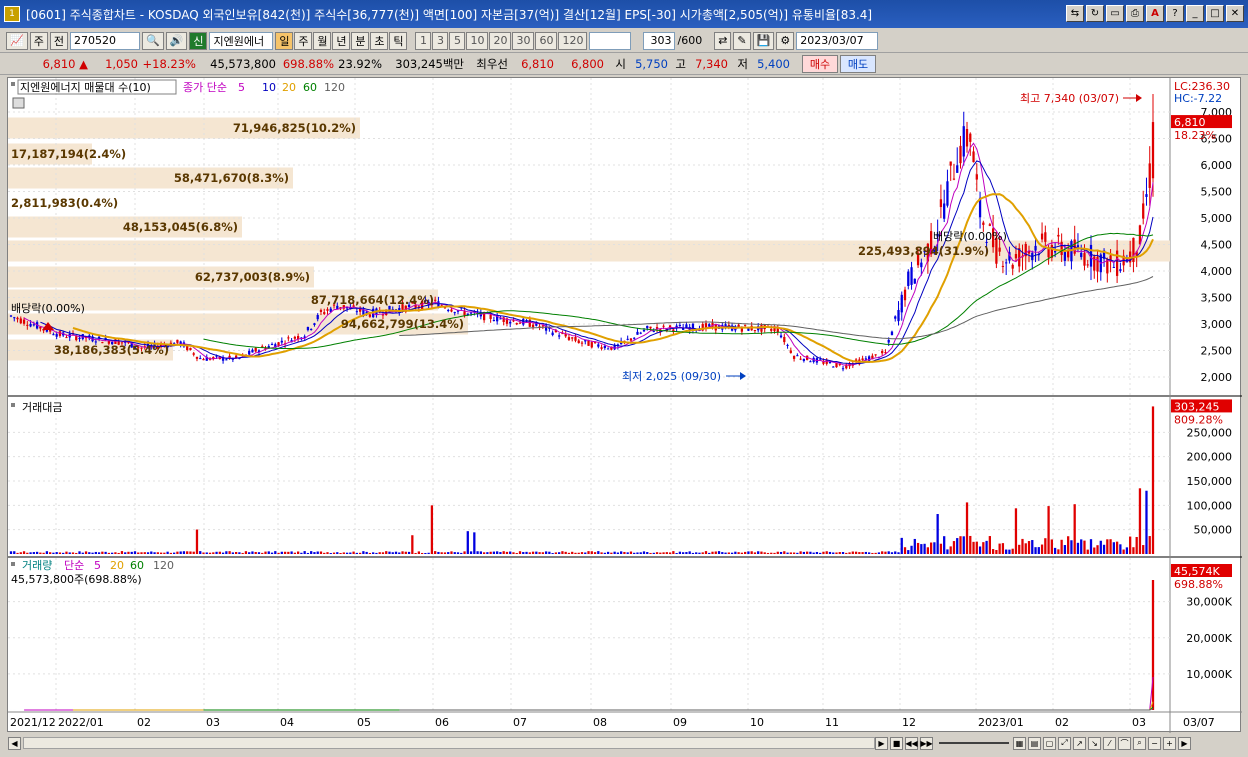 The image size is (1248, 757). Describe the element at coordinates (742, 40) in the screenshot. I see `tools-icon: ✎` at that location.